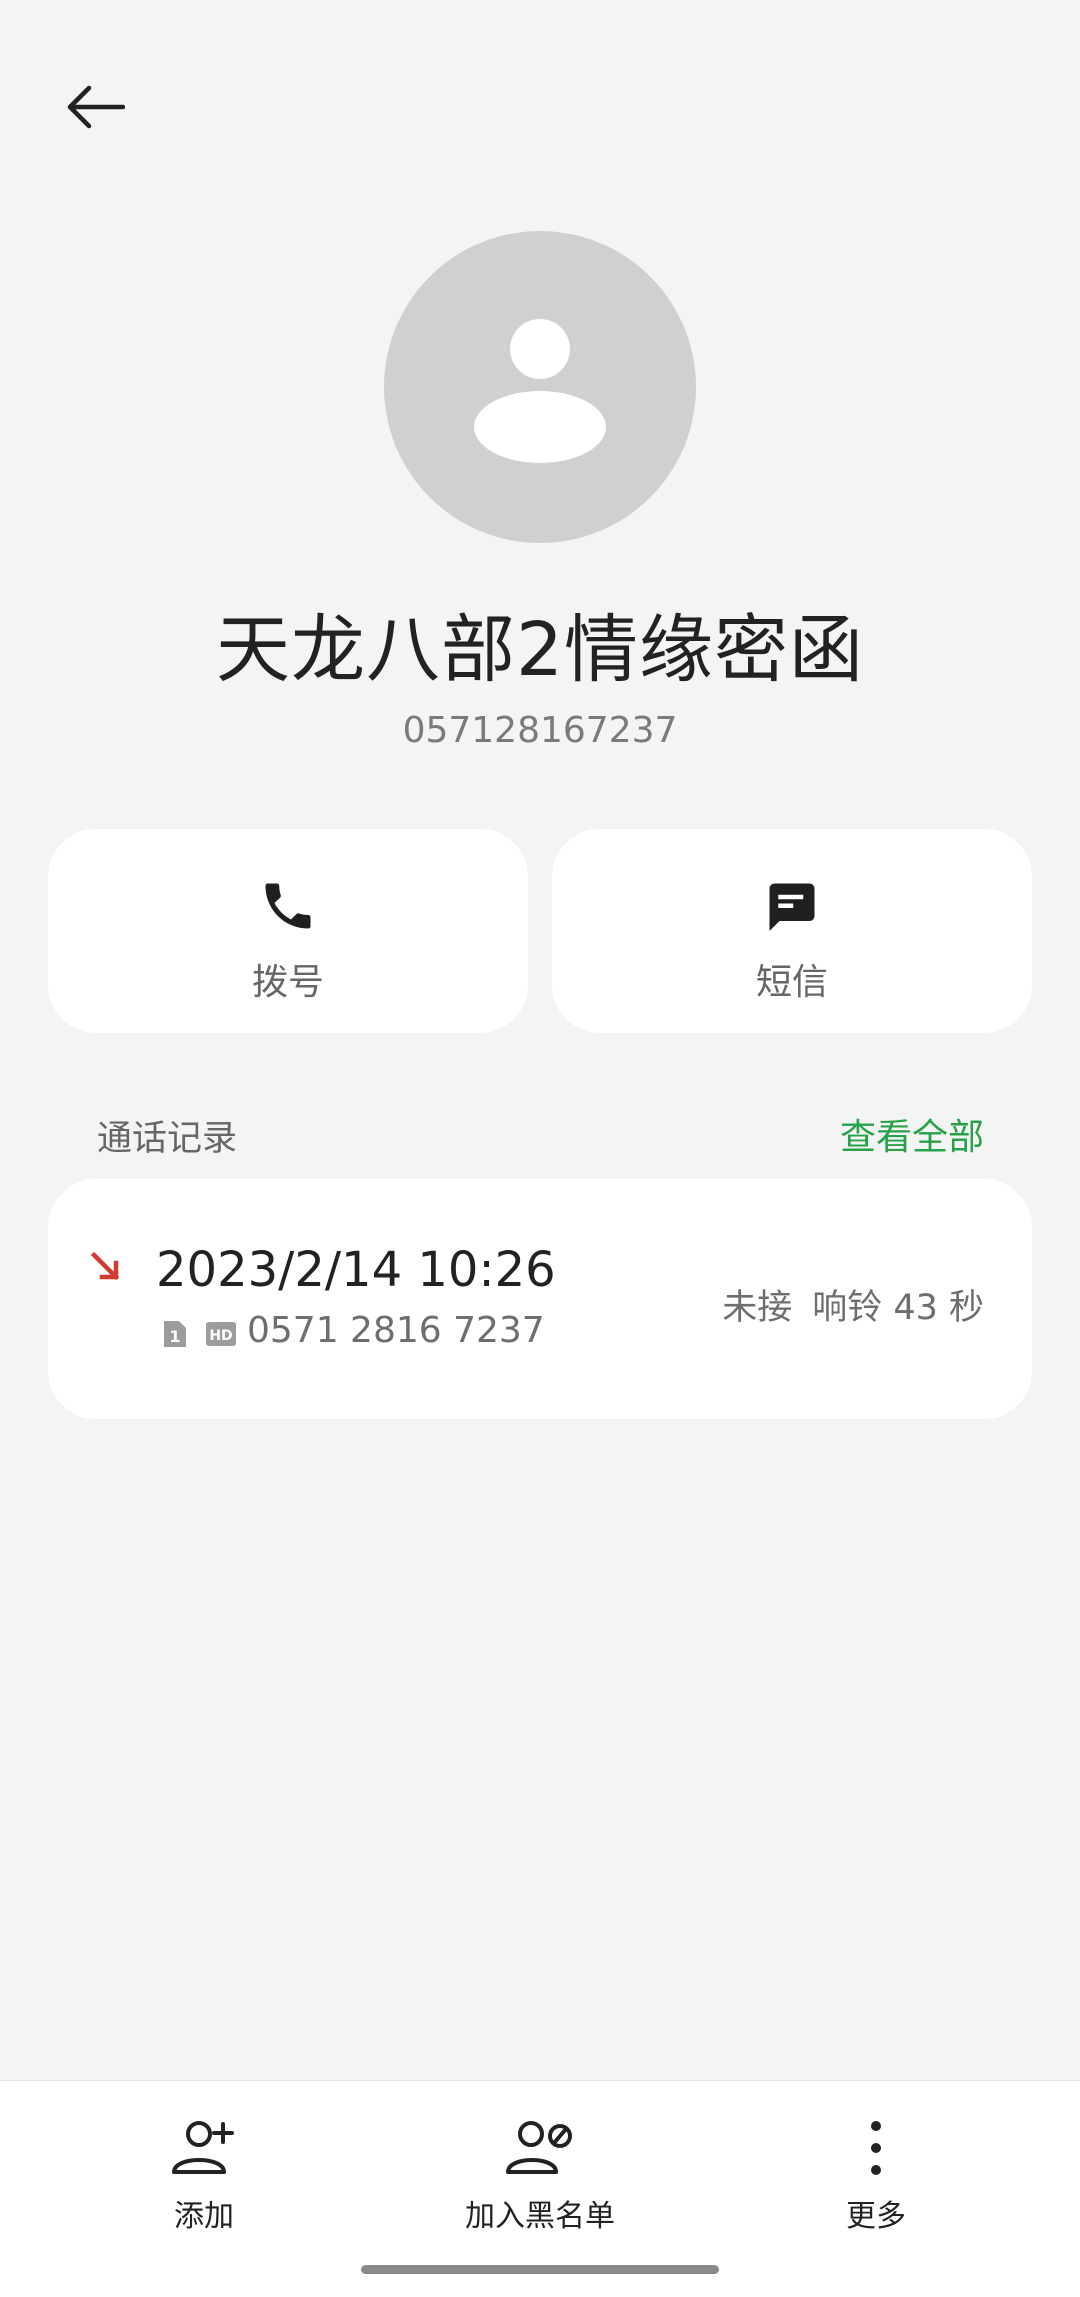  I want to click on avatar, so click(540, 387).